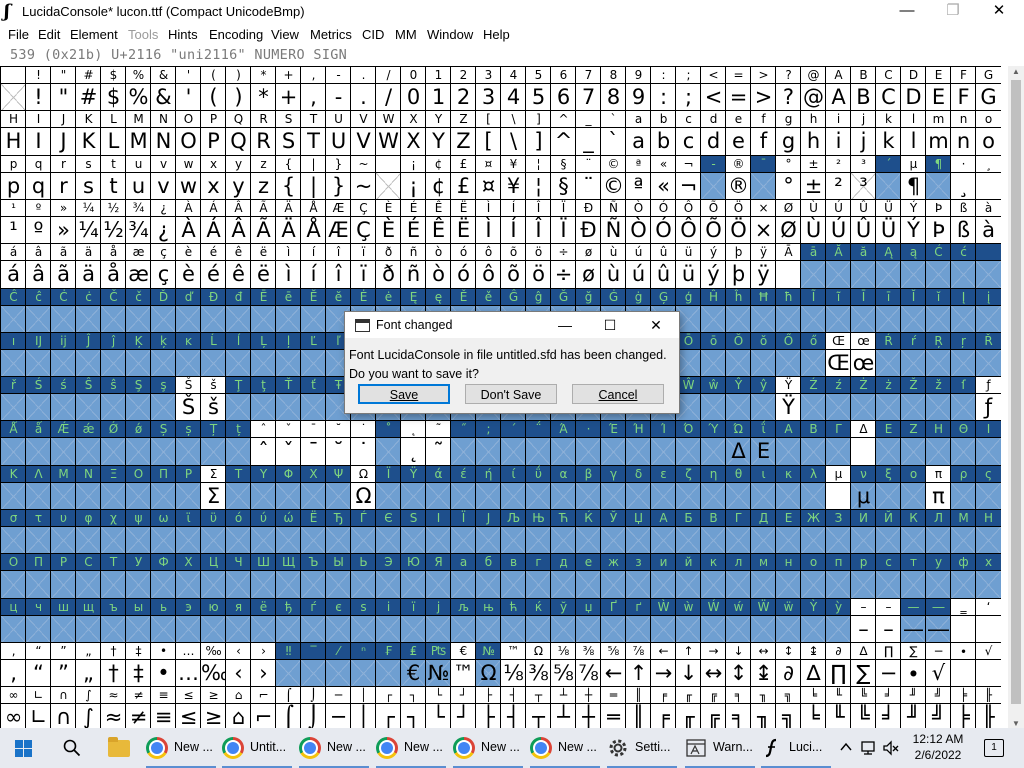 The height and width of the screenshot is (768, 1024). I want to click on menu-encoding: Encoding, so click(236, 34).